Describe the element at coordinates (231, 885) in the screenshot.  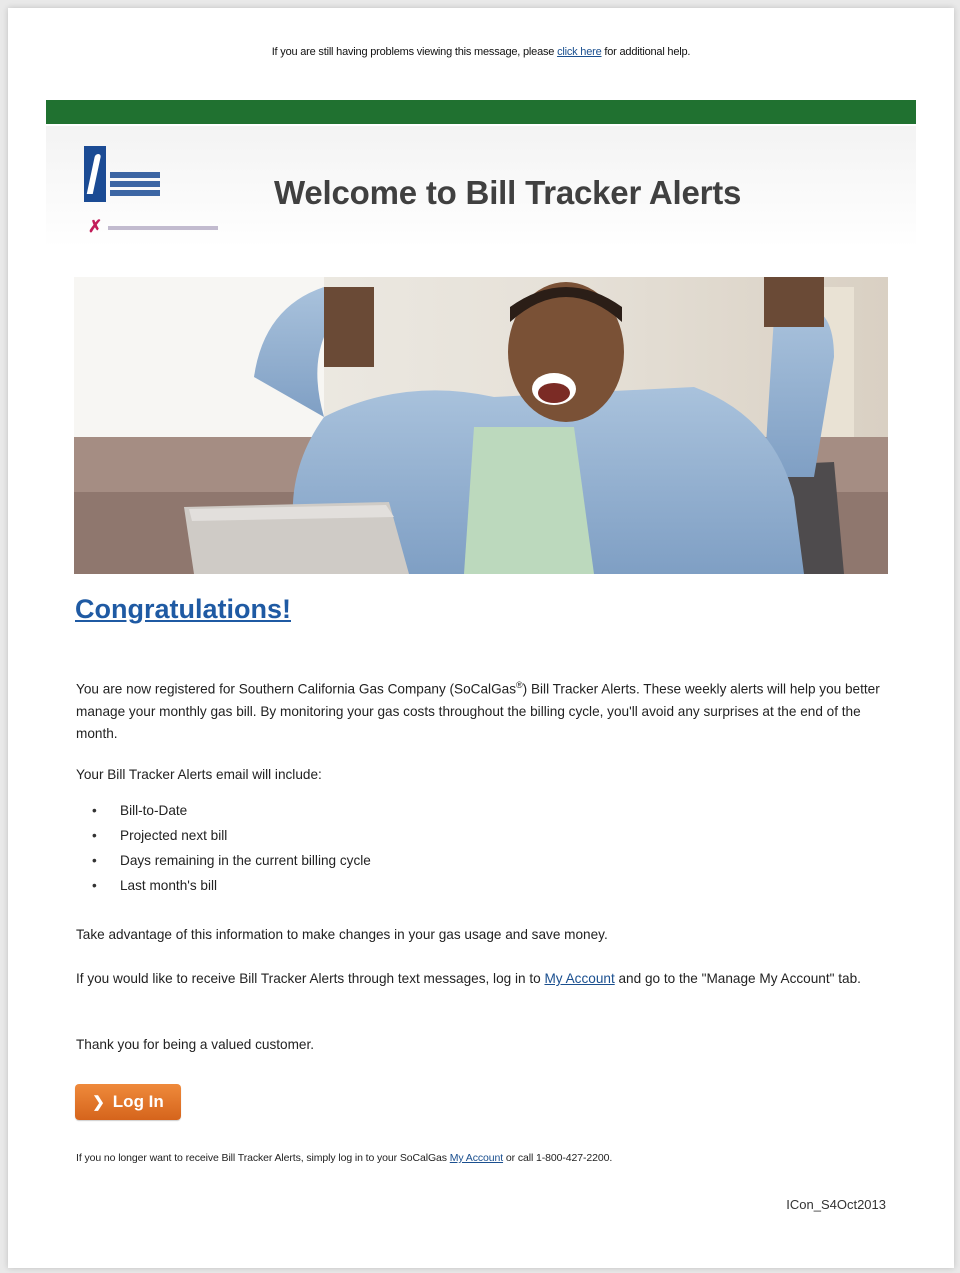
I see `list-item: Last month's bill` at that location.